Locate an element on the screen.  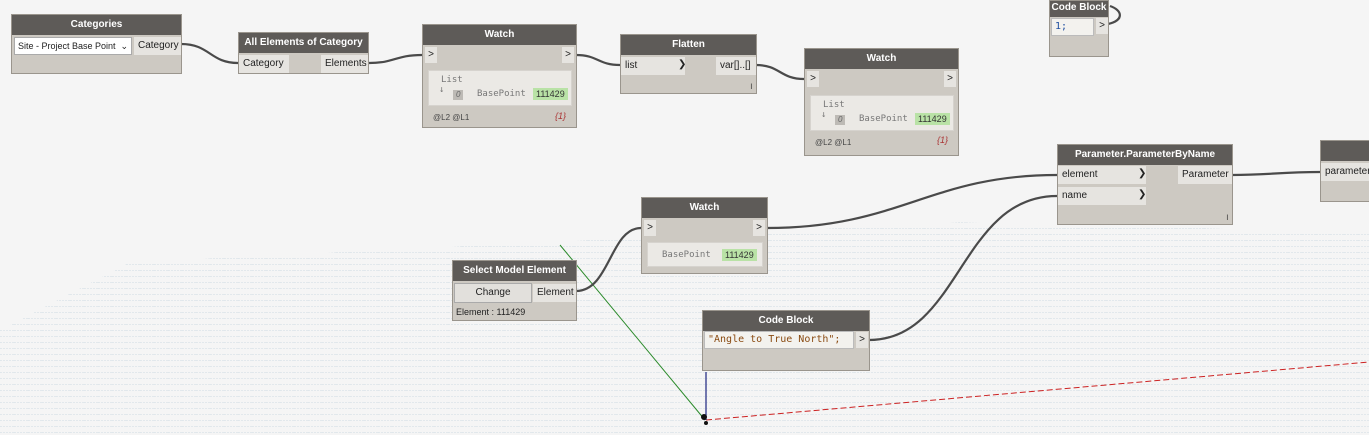
input-port-parameter: parameter is located at coordinates (1345, 172).